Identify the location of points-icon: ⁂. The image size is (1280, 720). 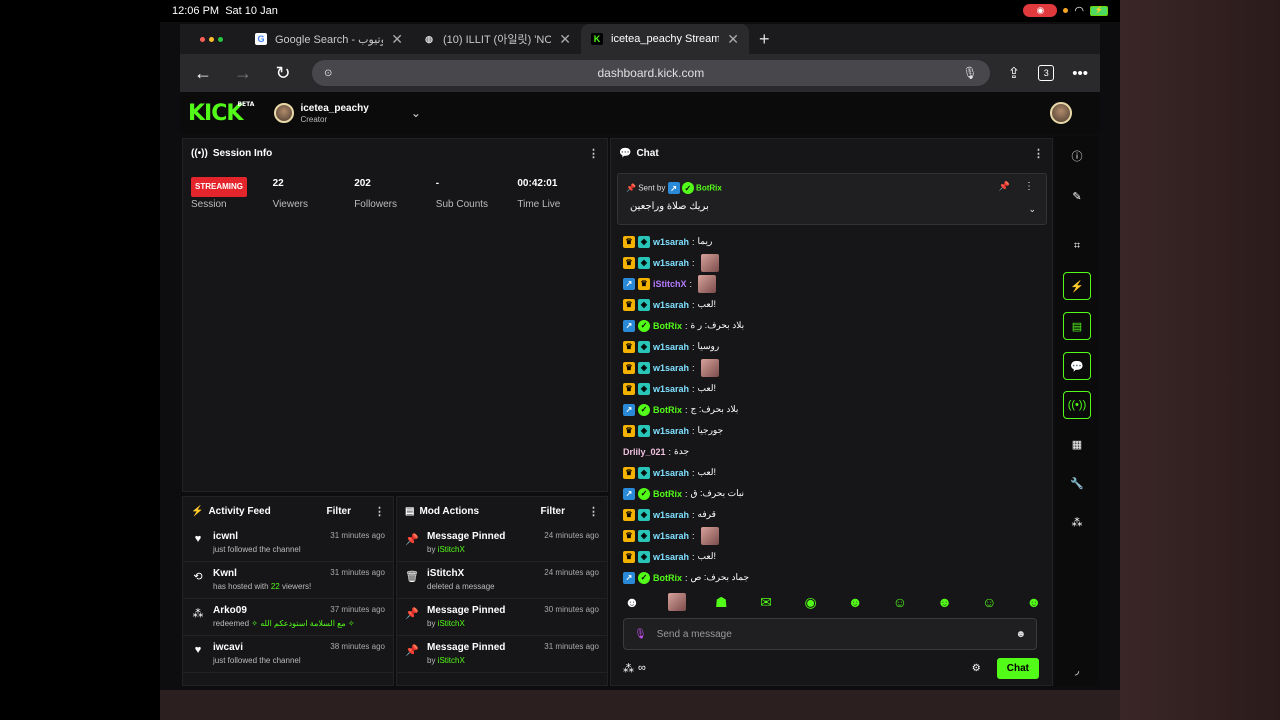
(1077, 522).